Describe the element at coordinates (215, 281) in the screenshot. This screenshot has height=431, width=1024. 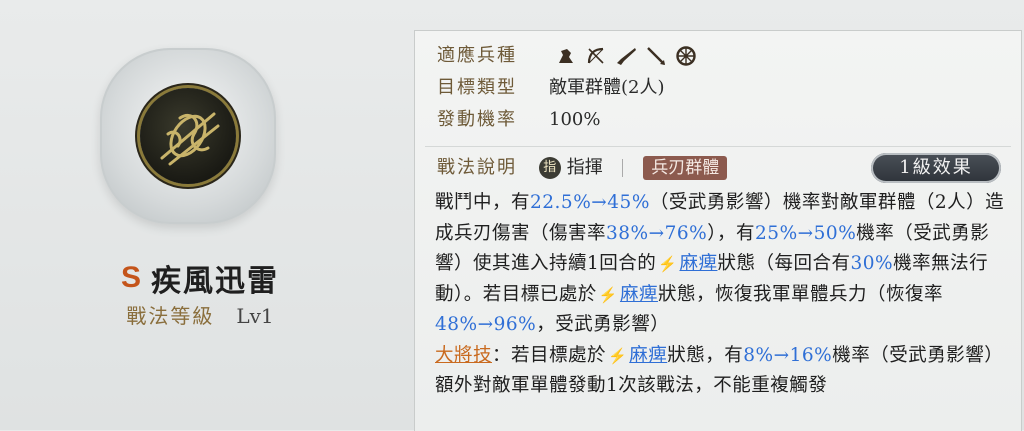
I see `skill-name: 疾風迅雷` at that location.